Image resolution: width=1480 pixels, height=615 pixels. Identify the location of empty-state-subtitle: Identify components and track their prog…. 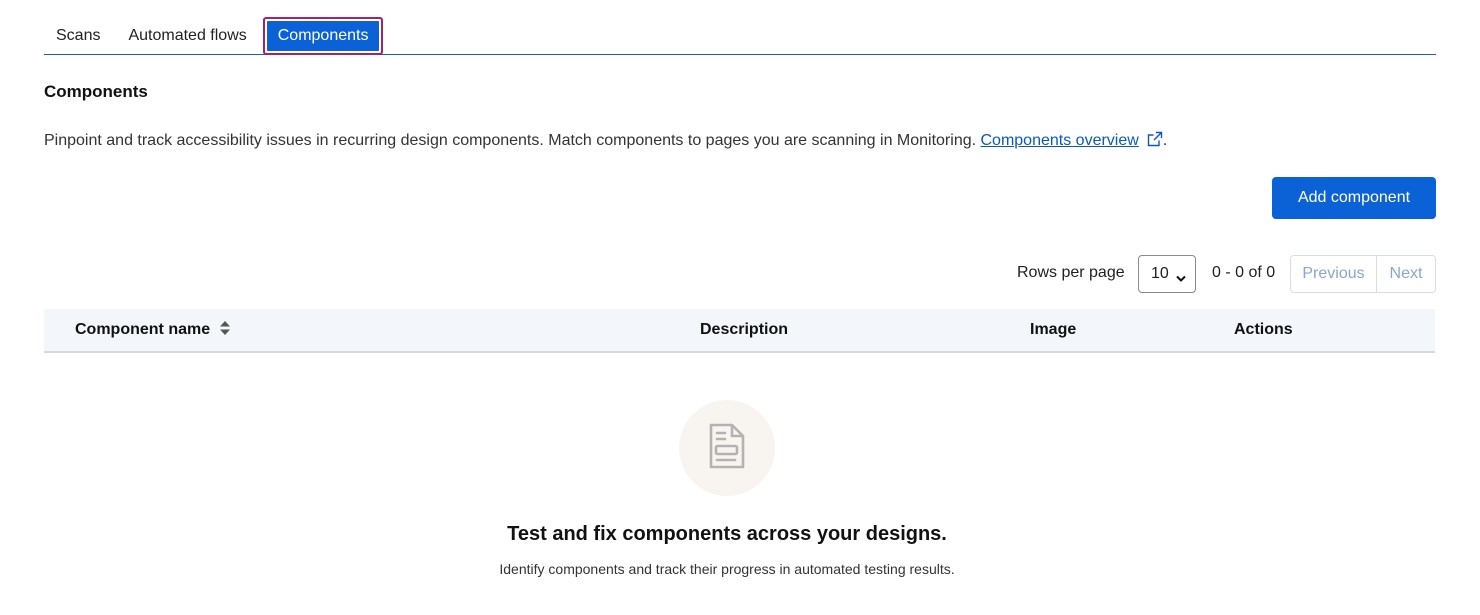
(727, 569).